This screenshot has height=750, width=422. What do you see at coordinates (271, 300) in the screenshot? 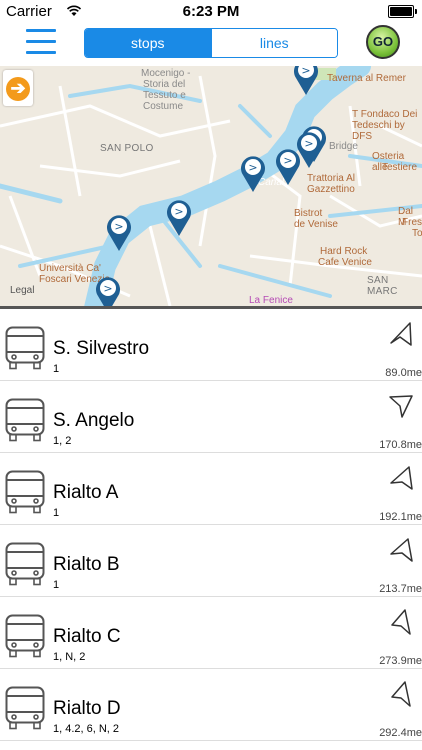
I see `map-label: La Fenice` at bounding box center [271, 300].